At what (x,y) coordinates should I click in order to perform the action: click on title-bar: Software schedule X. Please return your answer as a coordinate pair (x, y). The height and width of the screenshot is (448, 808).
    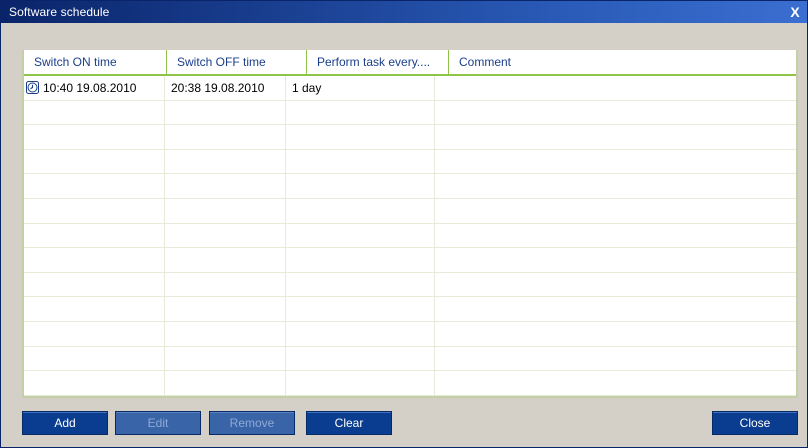
    Looking at the image, I should click on (404, 12).